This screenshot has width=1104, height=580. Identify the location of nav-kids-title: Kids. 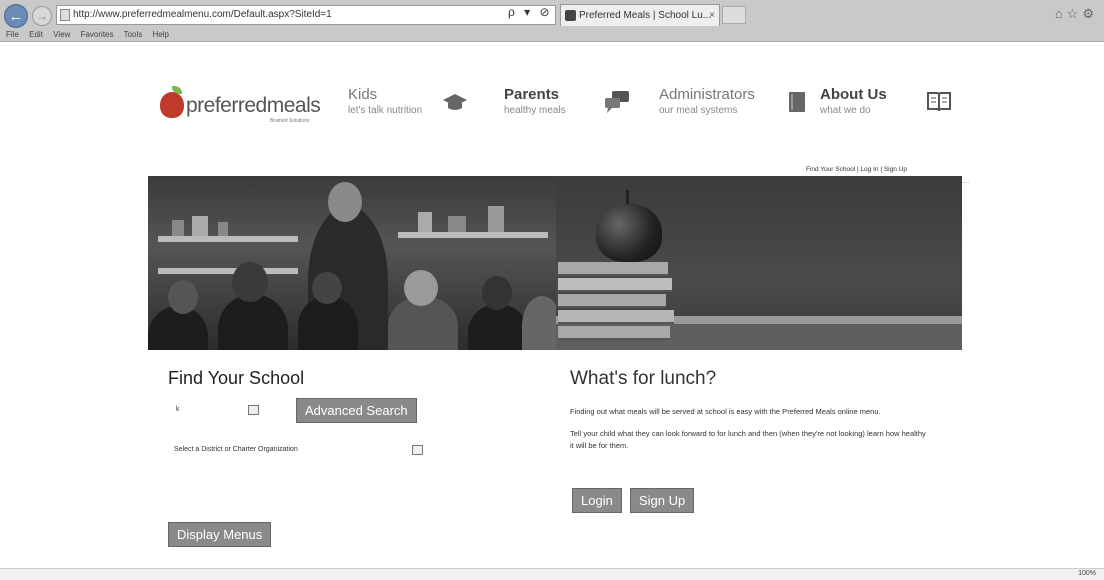
(363, 94).